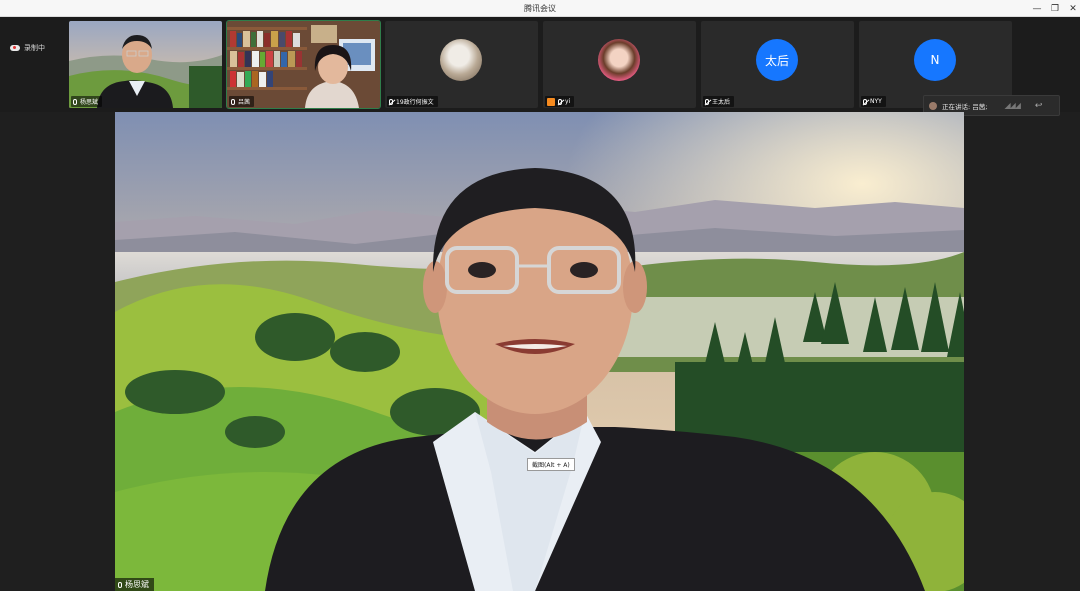  Describe the element at coordinates (34, 48) in the screenshot. I see `recording-label: 录制中` at that location.